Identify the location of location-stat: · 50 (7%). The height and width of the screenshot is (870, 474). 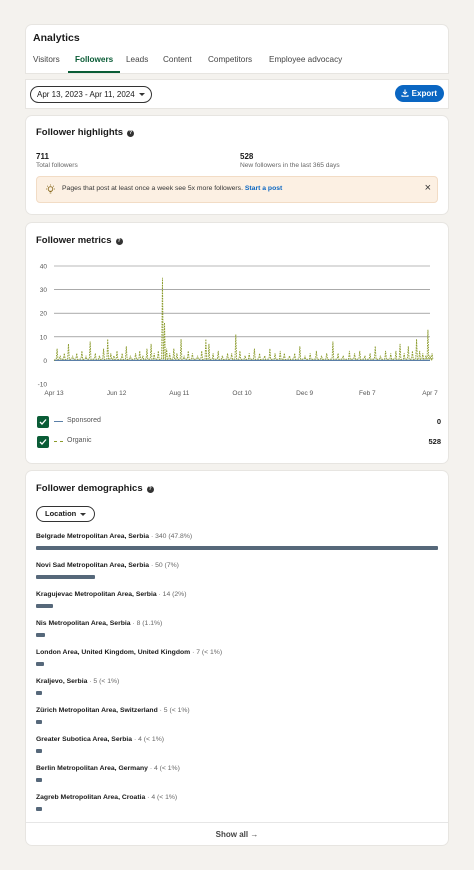
(164, 565).